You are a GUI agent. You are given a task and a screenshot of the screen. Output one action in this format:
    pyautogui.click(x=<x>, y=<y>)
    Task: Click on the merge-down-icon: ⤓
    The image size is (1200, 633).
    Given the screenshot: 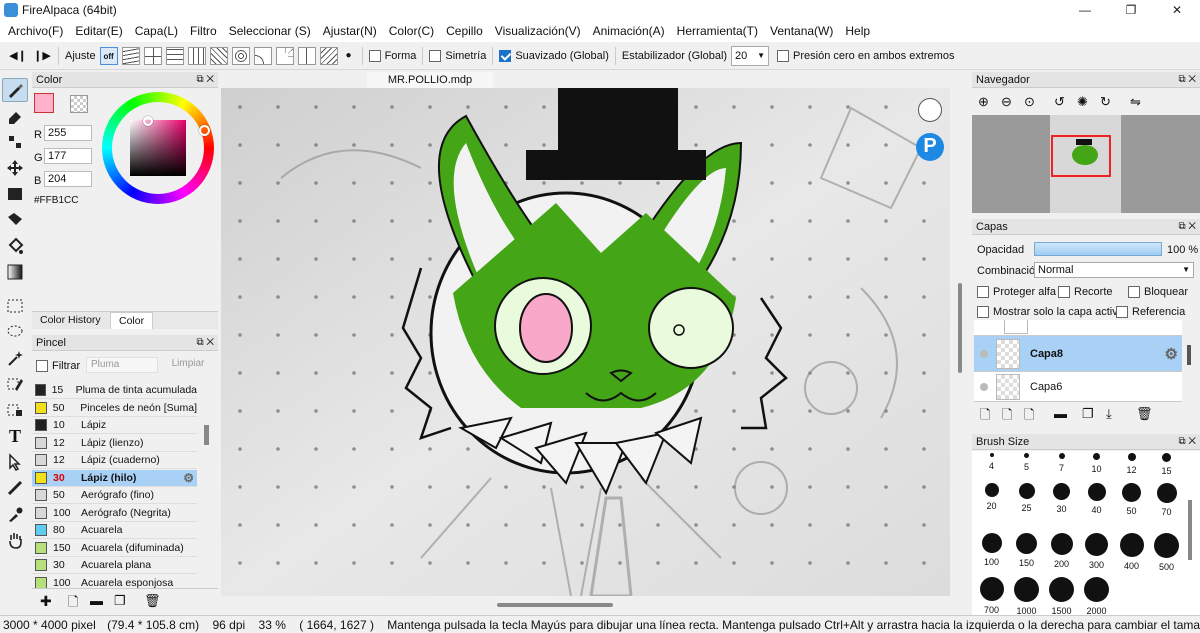 What is the action you would take?
    pyautogui.click(x=1109, y=414)
    